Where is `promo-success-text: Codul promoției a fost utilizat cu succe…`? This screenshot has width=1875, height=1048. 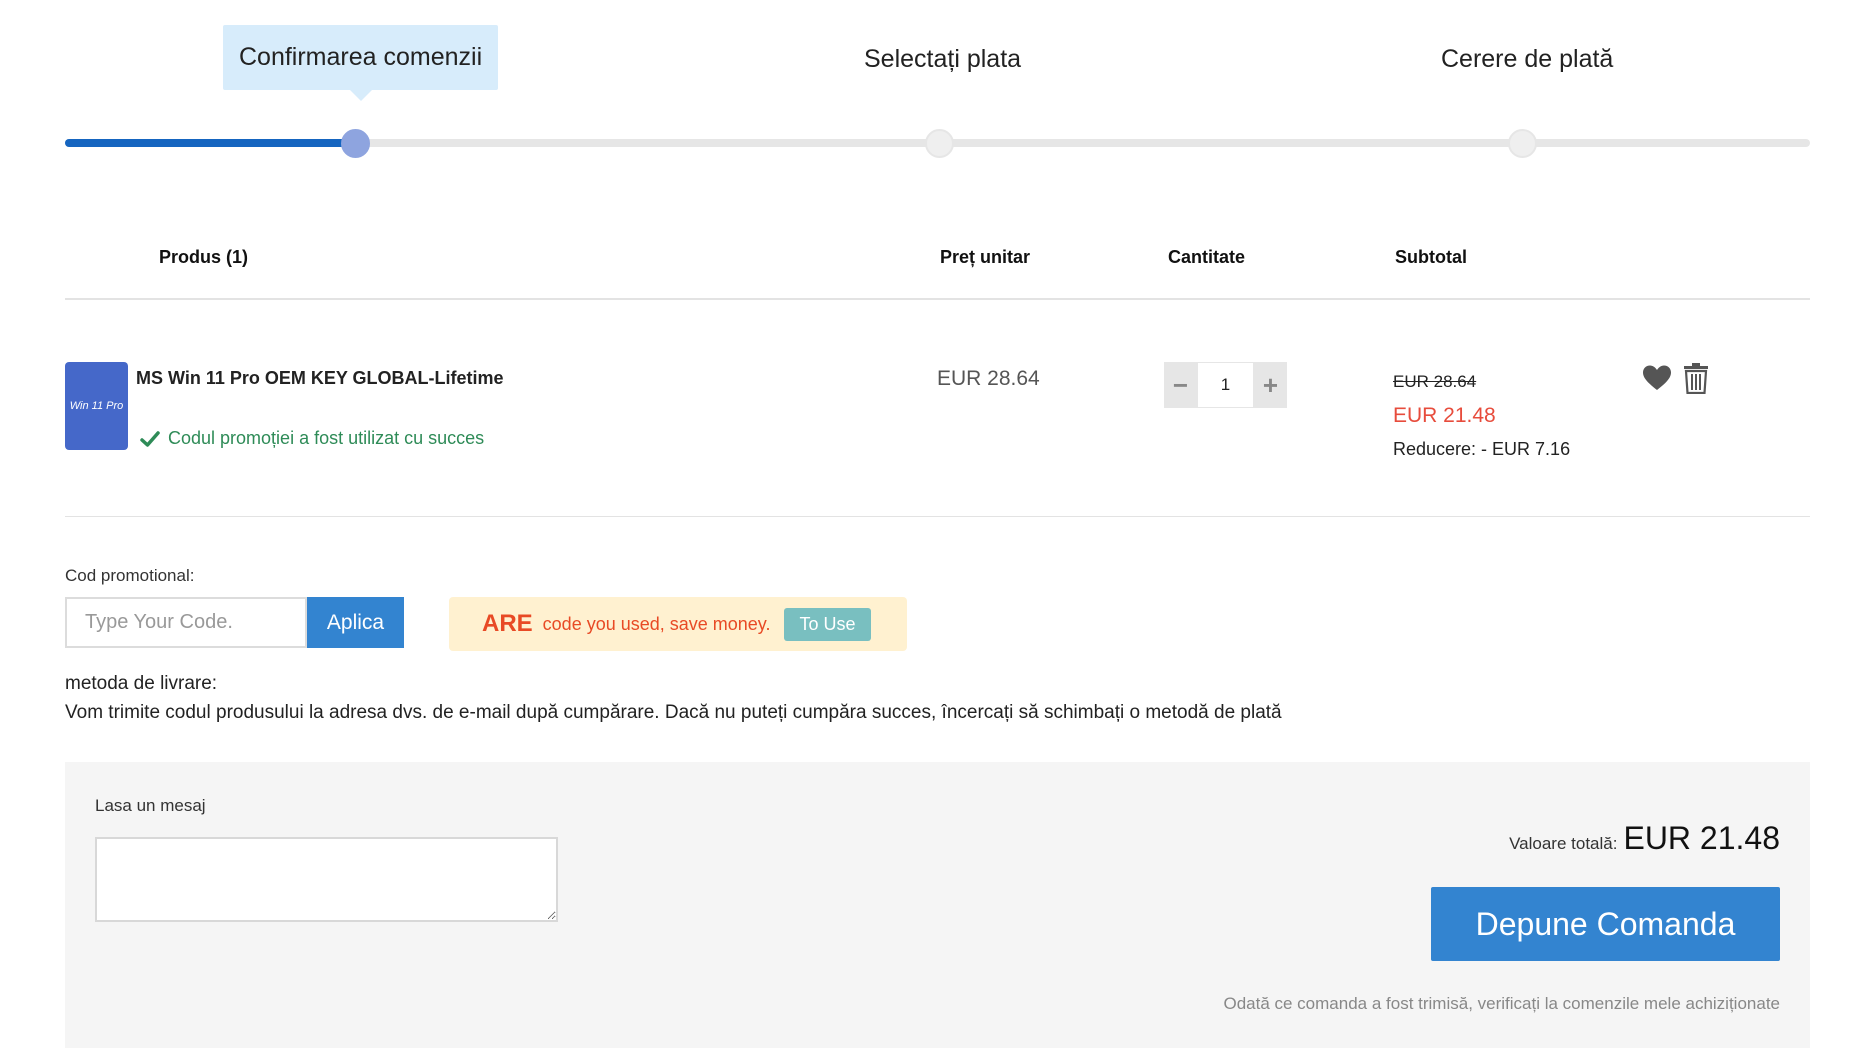
promo-success-text: Codul promoției a fost utilizat cu succe… is located at coordinates (326, 438).